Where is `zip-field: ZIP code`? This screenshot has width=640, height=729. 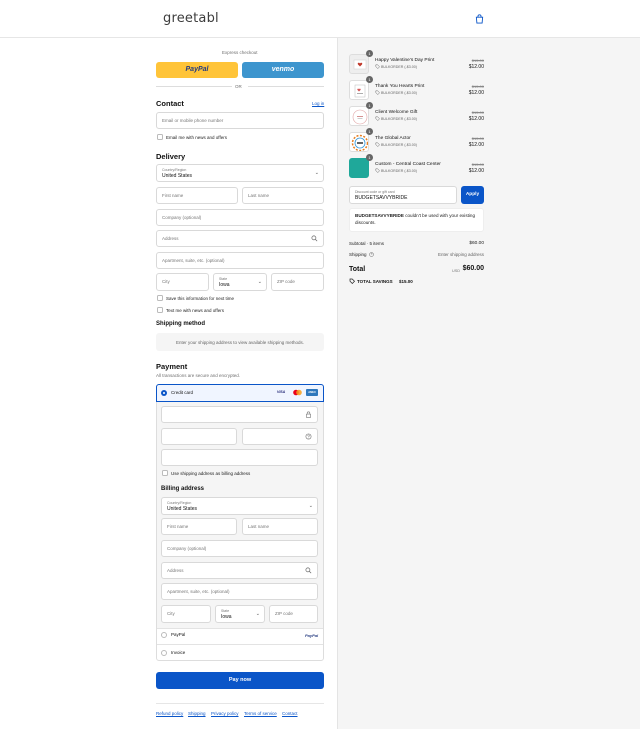
zip-field: ZIP code is located at coordinates (297, 282).